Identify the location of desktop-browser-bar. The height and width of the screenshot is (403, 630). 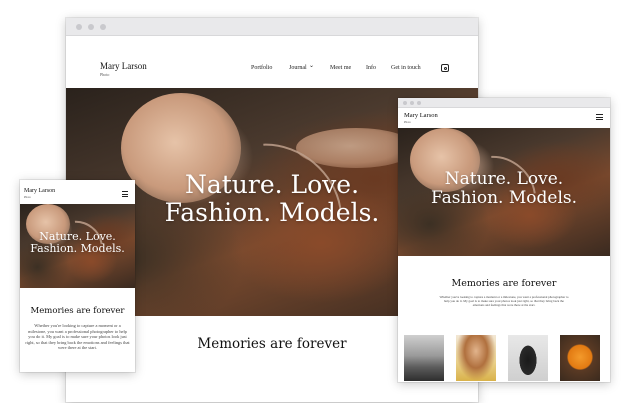
(272, 27).